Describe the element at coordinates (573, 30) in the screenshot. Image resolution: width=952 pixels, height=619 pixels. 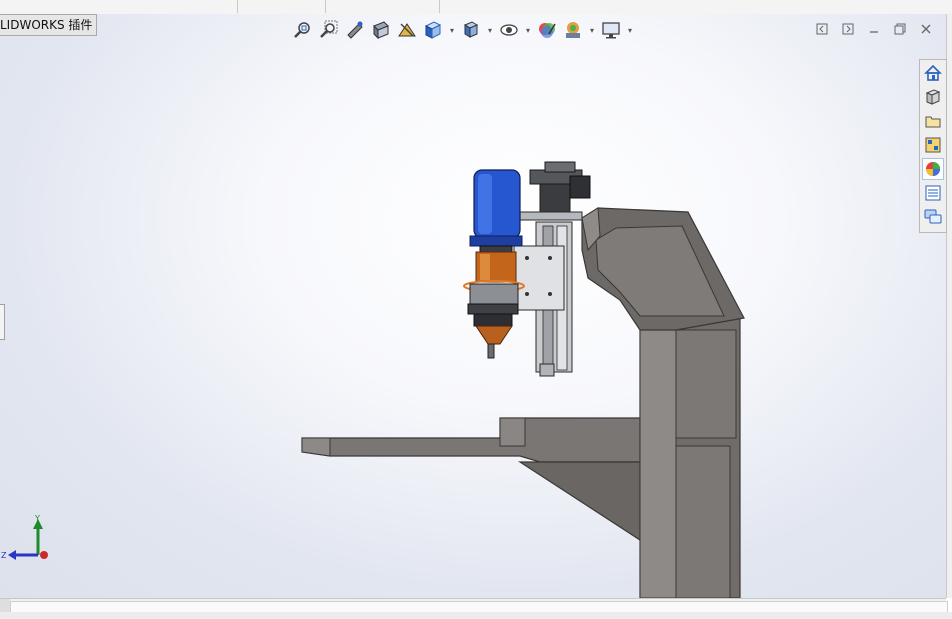
I see `apply-scene-icon` at that location.